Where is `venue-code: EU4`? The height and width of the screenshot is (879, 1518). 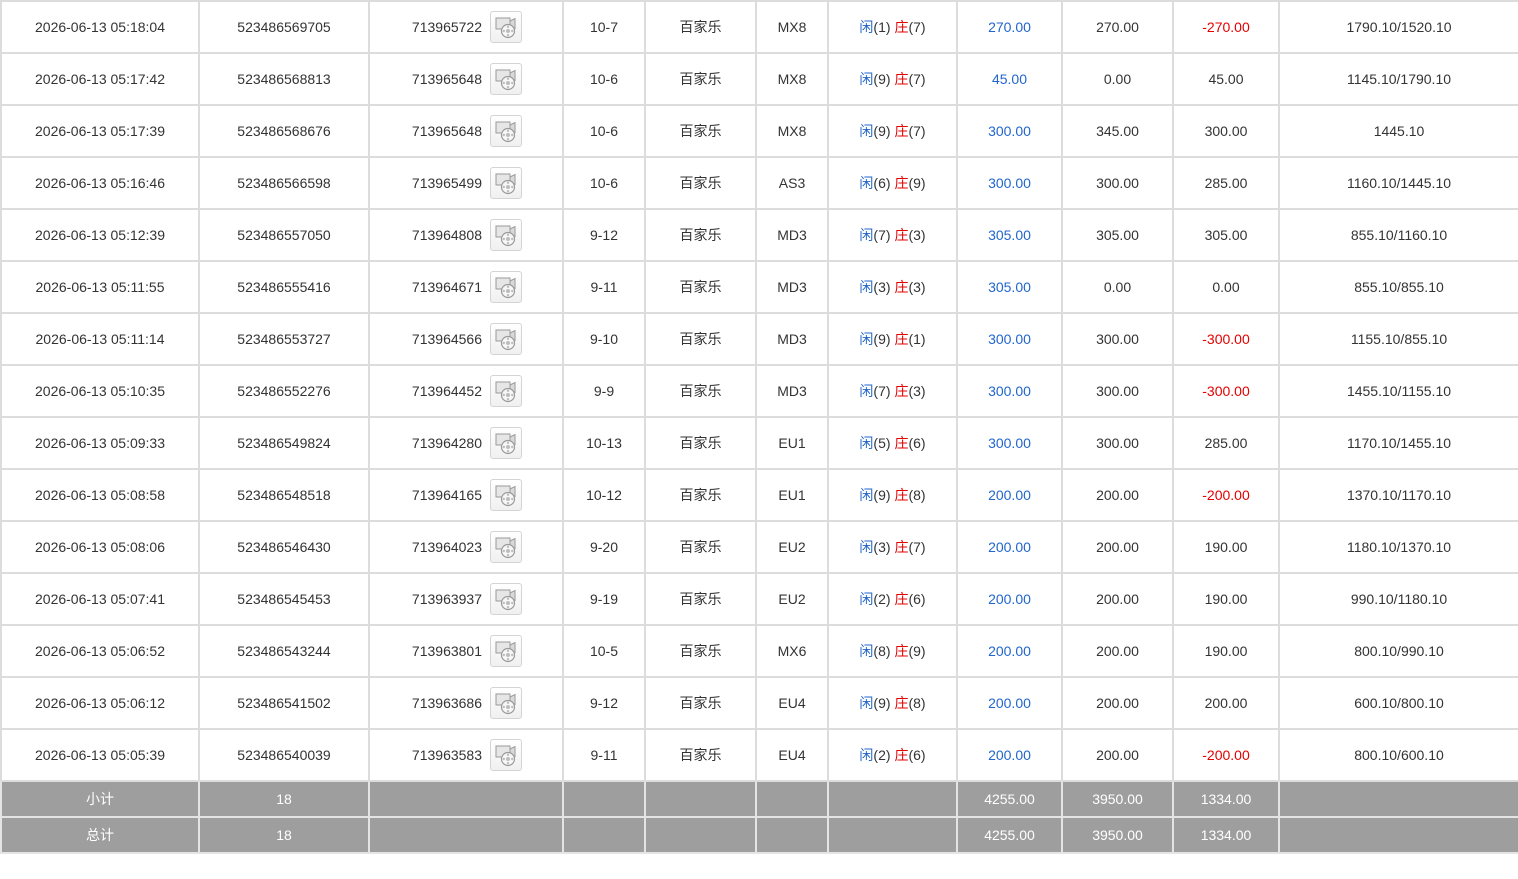 venue-code: EU4 is located at coordinates (792, 755).